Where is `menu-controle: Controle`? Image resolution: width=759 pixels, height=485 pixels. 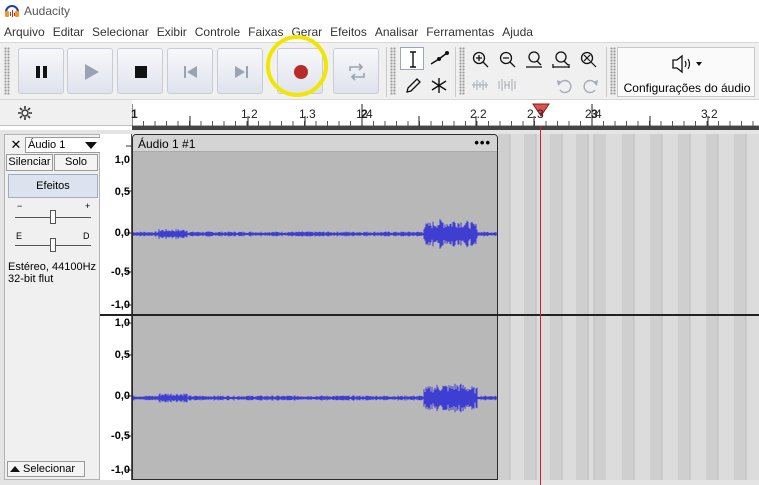
menu-controle: Controle is located at coordinates (217, 32).